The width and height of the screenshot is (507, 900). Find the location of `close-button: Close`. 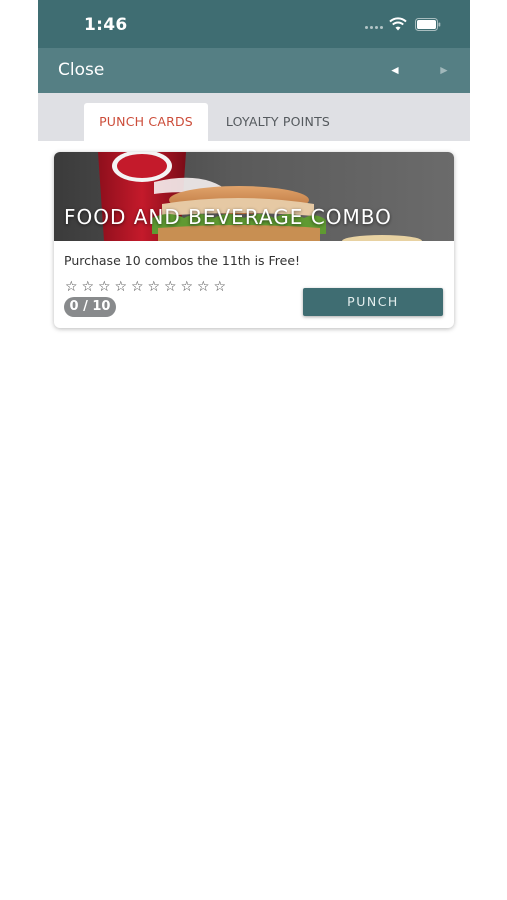

close-button: Close is located at coordinates (81, 70).